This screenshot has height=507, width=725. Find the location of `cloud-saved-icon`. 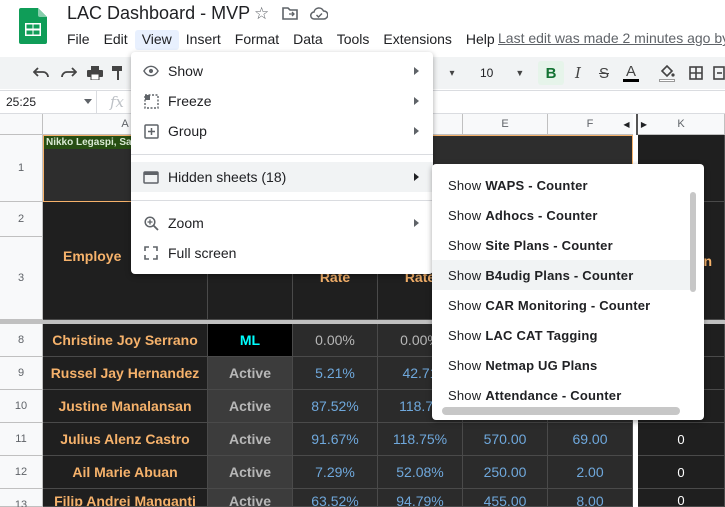

cloud-saved-icon is located at coordinates (319, 16).